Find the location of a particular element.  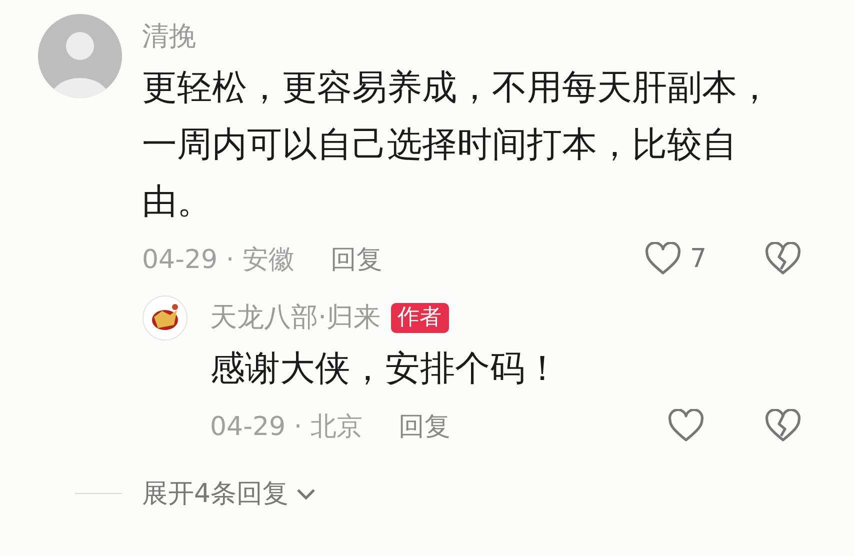

comment-date-location: 04-29 · 安徽 is located at coordinates (218, 260).